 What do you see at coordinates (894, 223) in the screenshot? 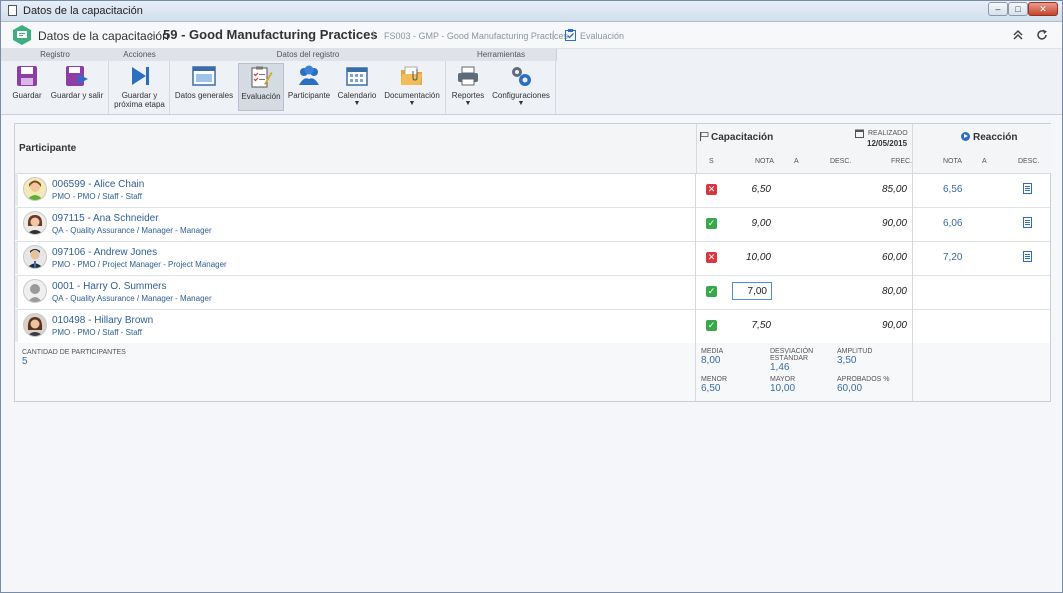
I see `frecuencia-value: 90,00` at bounding box center [894, 223].